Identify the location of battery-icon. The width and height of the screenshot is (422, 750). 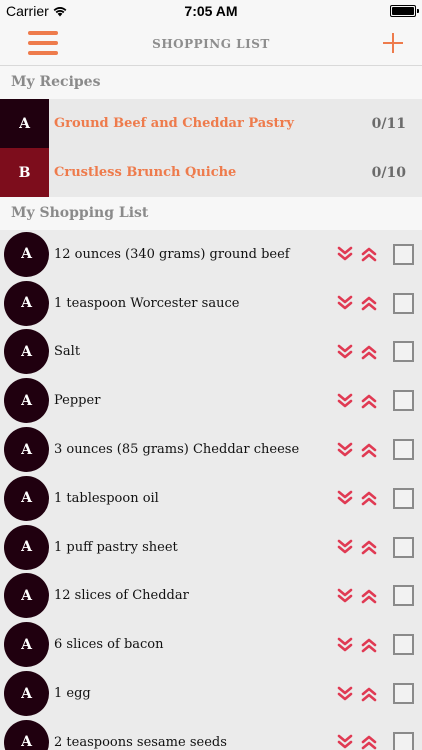
(404, 11).